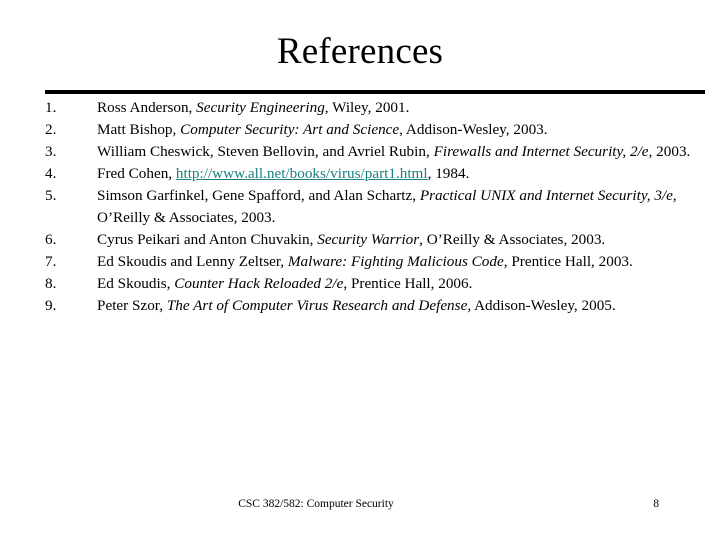  What do you see at coordinates (51, 130) in the screenshot?
I see `reference-number: 2.` at bounding box center [51, 130].